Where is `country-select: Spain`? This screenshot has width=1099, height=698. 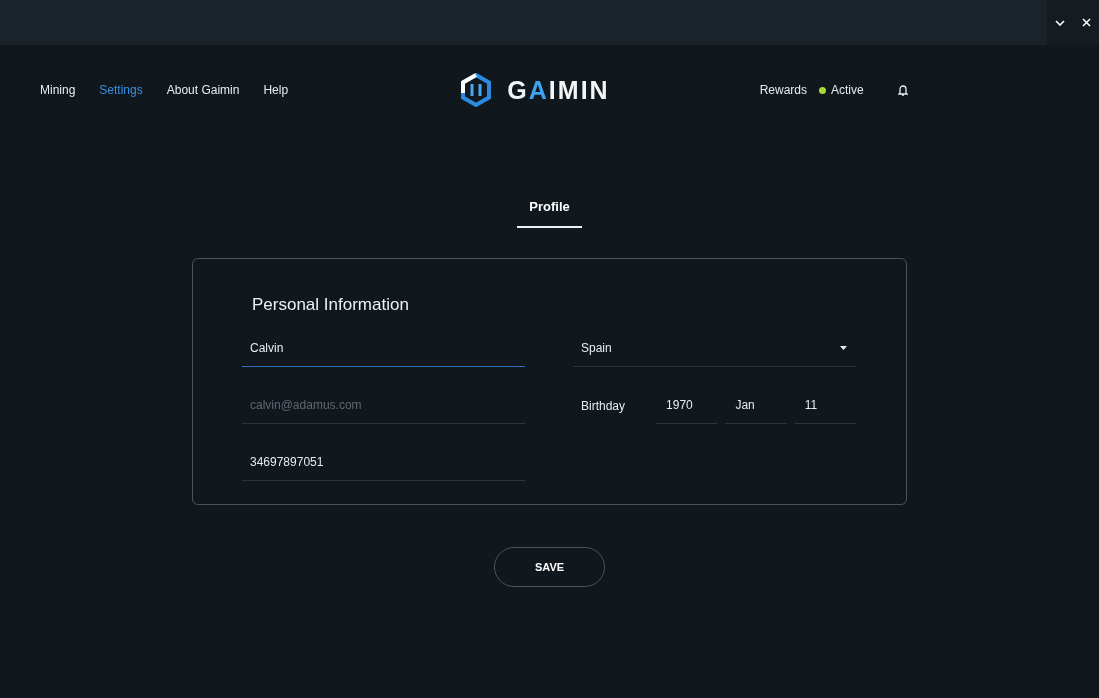
country-select: Spain is located at coordinates (714, 348).